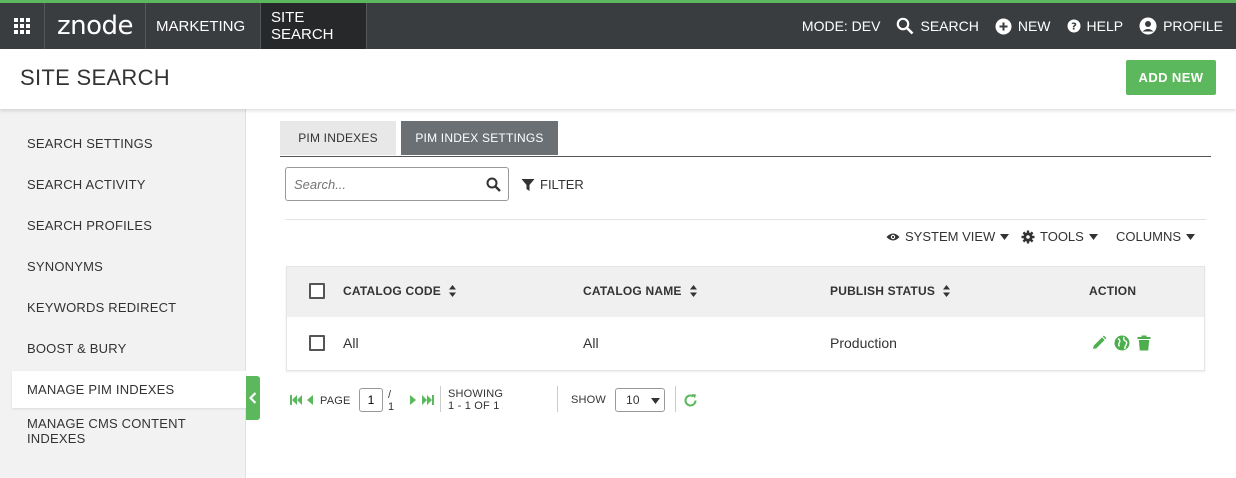  I want to click on tab-pim-indexes: PIM INDEXES, so click(338, 138).